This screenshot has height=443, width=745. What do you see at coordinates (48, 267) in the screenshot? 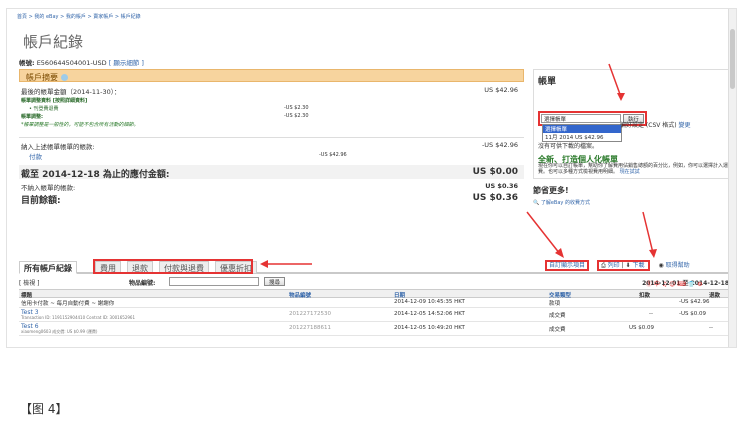
I see `tab-all-records: 所有帳戶紀錄` at bounding box center [48, 267].